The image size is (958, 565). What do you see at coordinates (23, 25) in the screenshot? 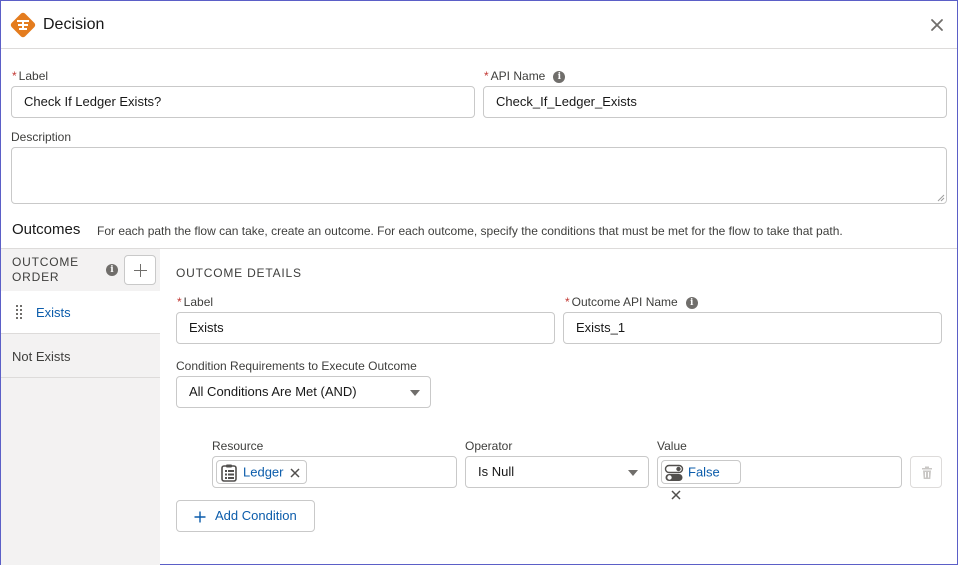
I see `decision-icon` at bounding box center [23, 25].